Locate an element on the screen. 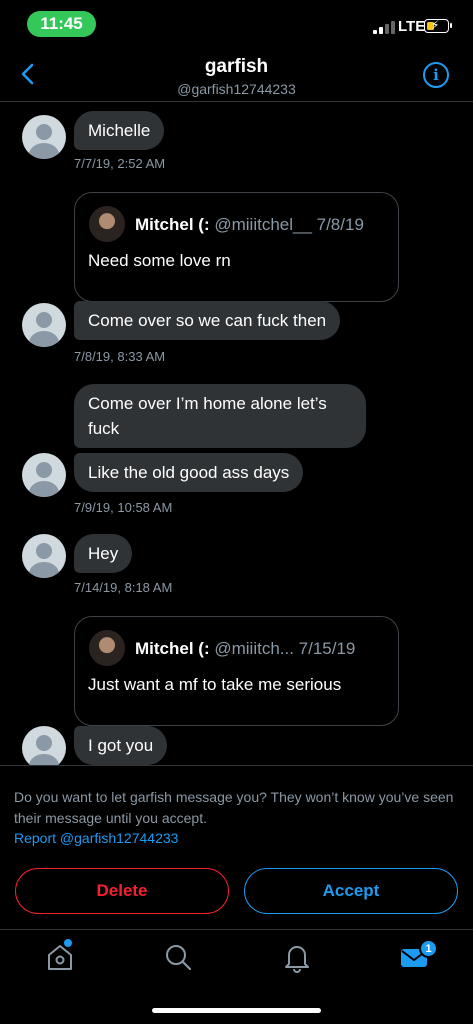 The width and height of the screenshot is (473, 1024). message-timestamp: 7/14/19, 8:18 AM is located at coordinates (123, 587).